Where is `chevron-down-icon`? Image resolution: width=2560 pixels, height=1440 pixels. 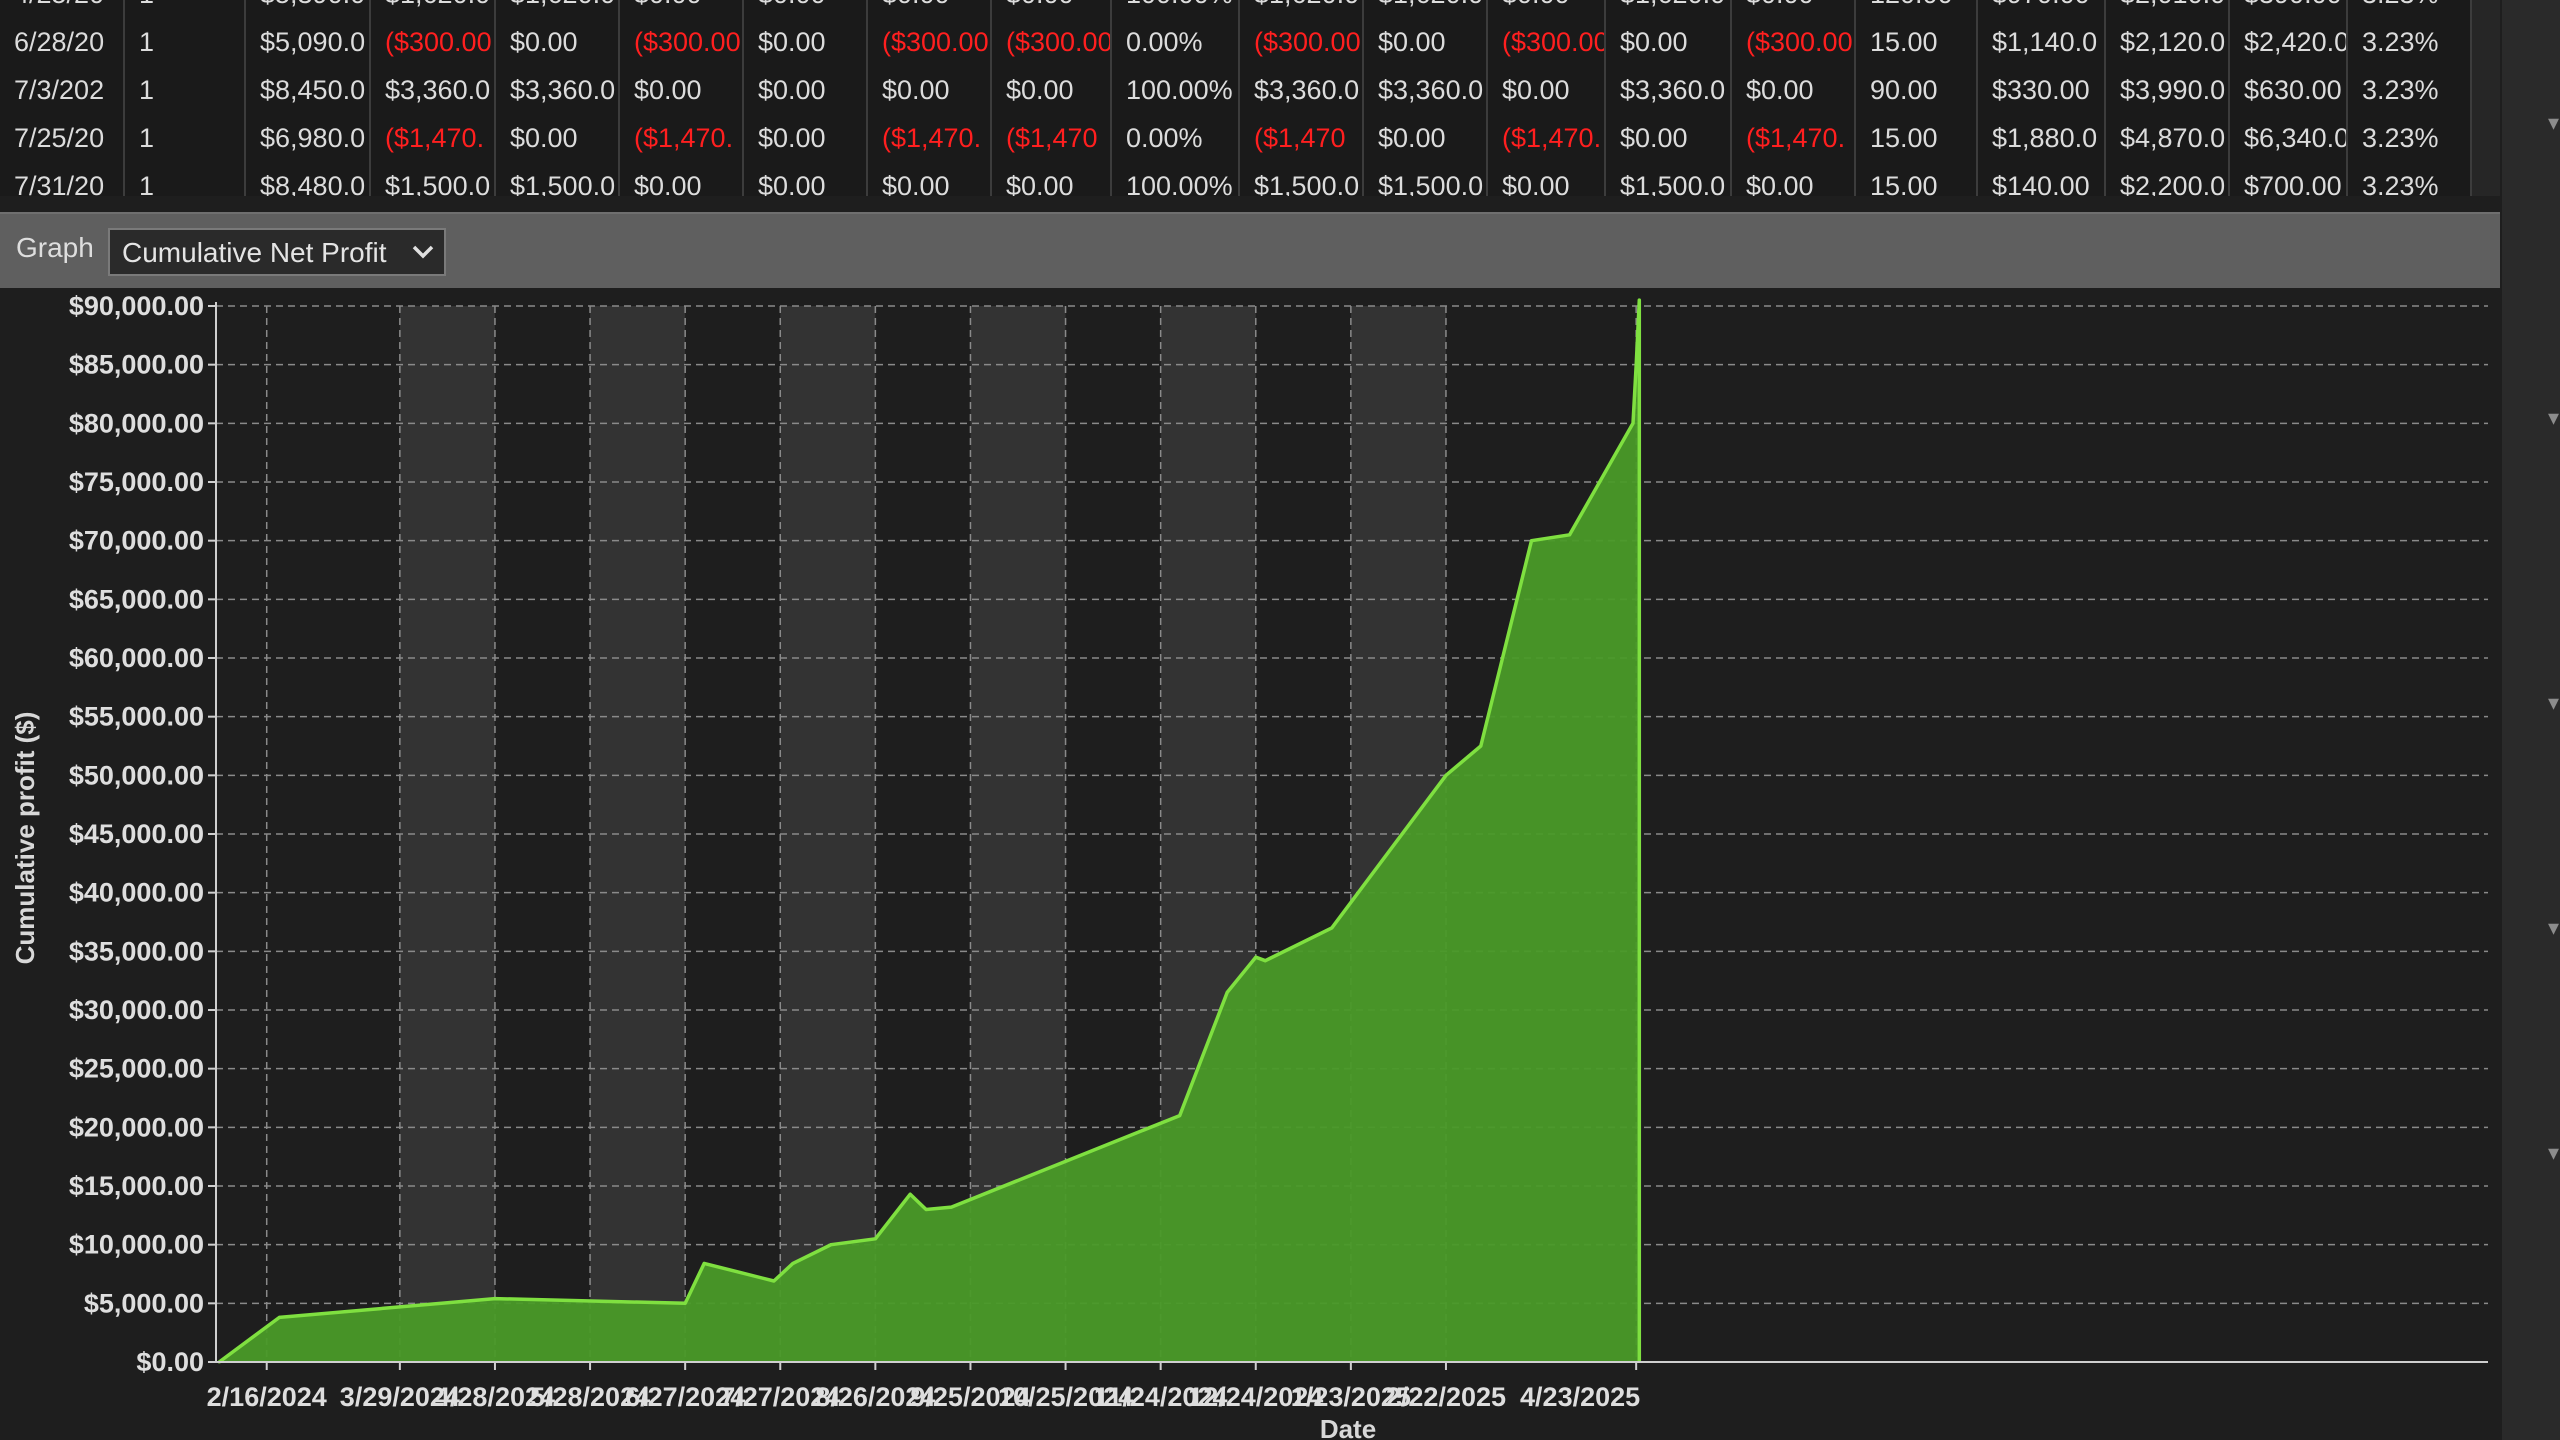
chevron-down-icon is located at coordinates (423, 252).